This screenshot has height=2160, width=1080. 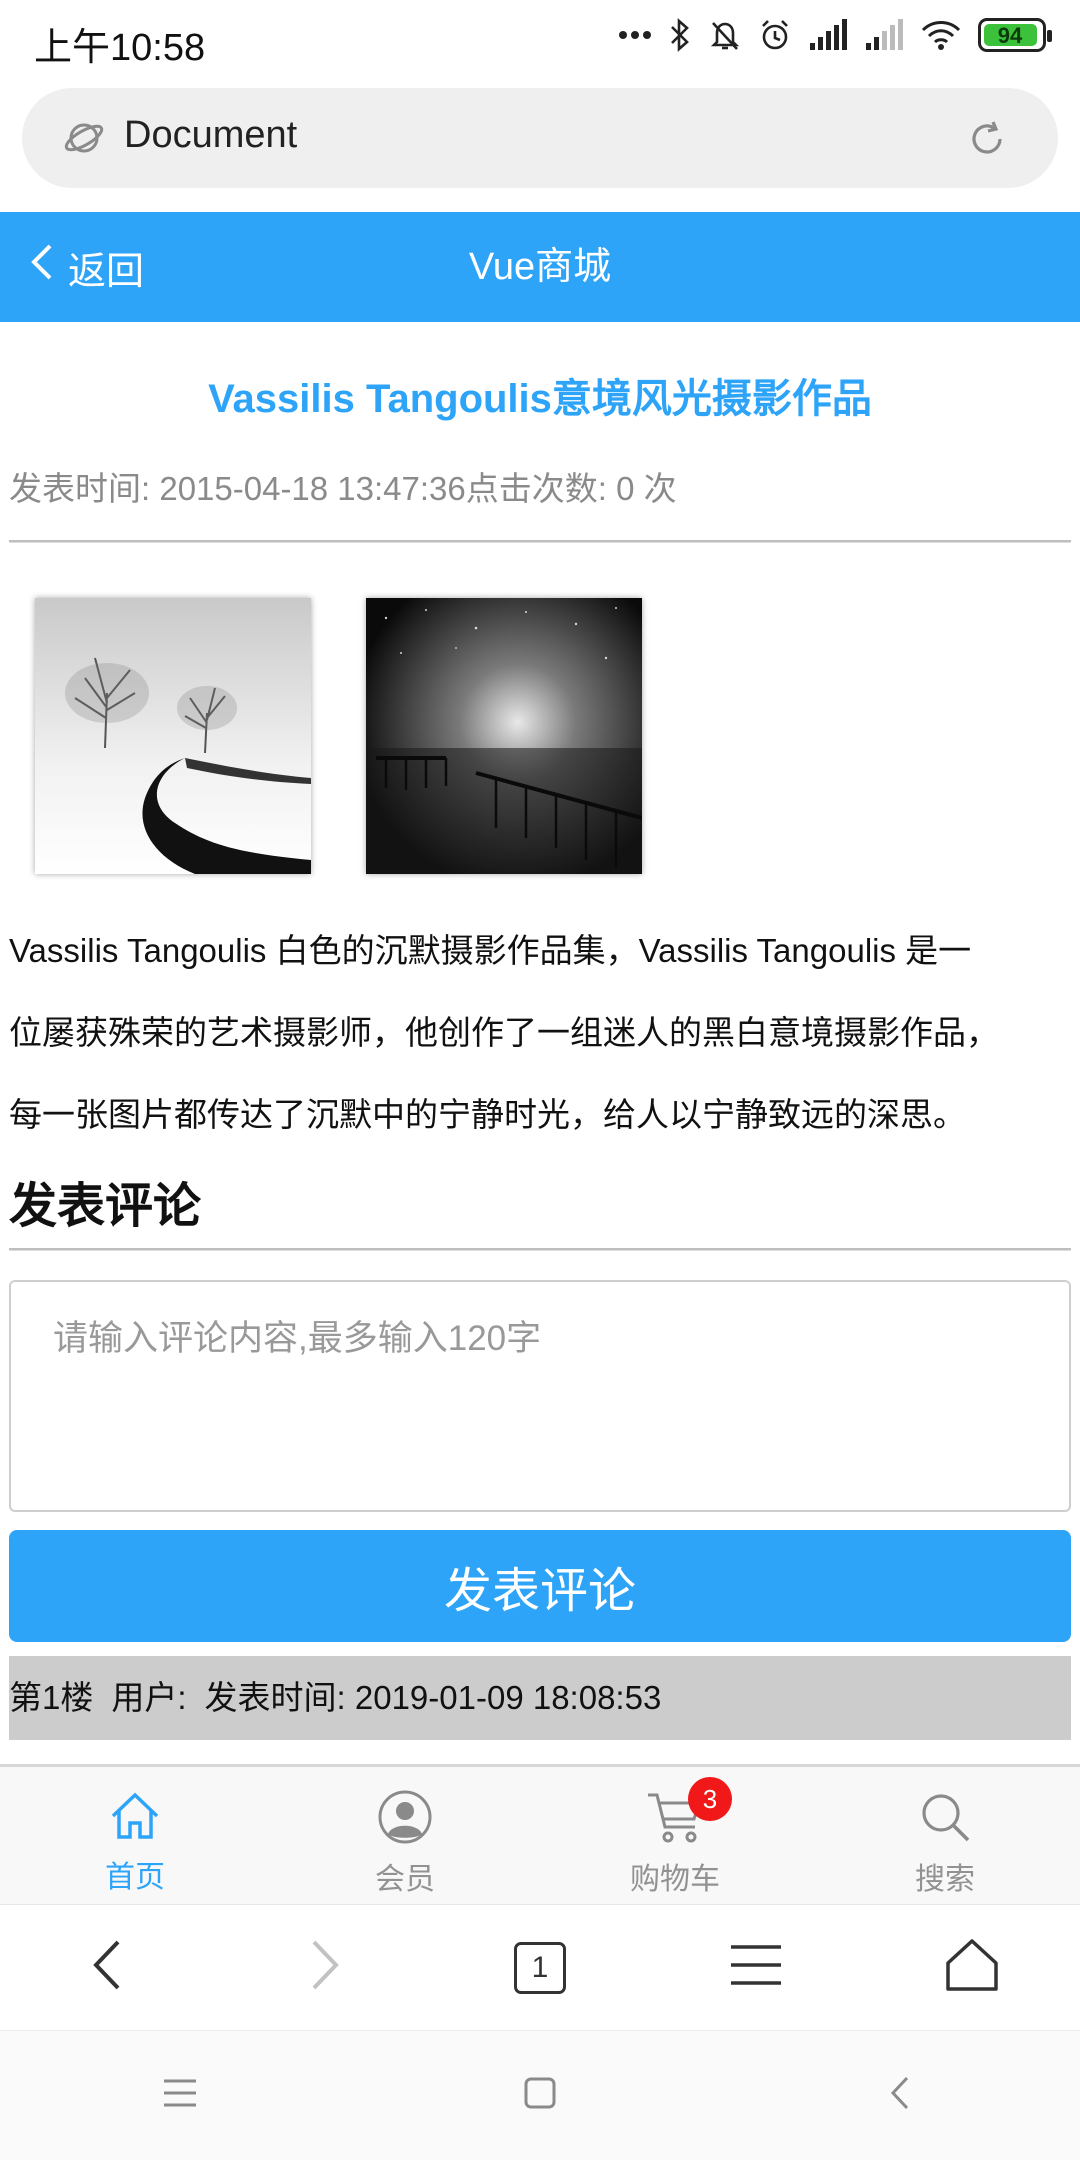 I want to click on alarm-icon, so click(x=775, y=35).